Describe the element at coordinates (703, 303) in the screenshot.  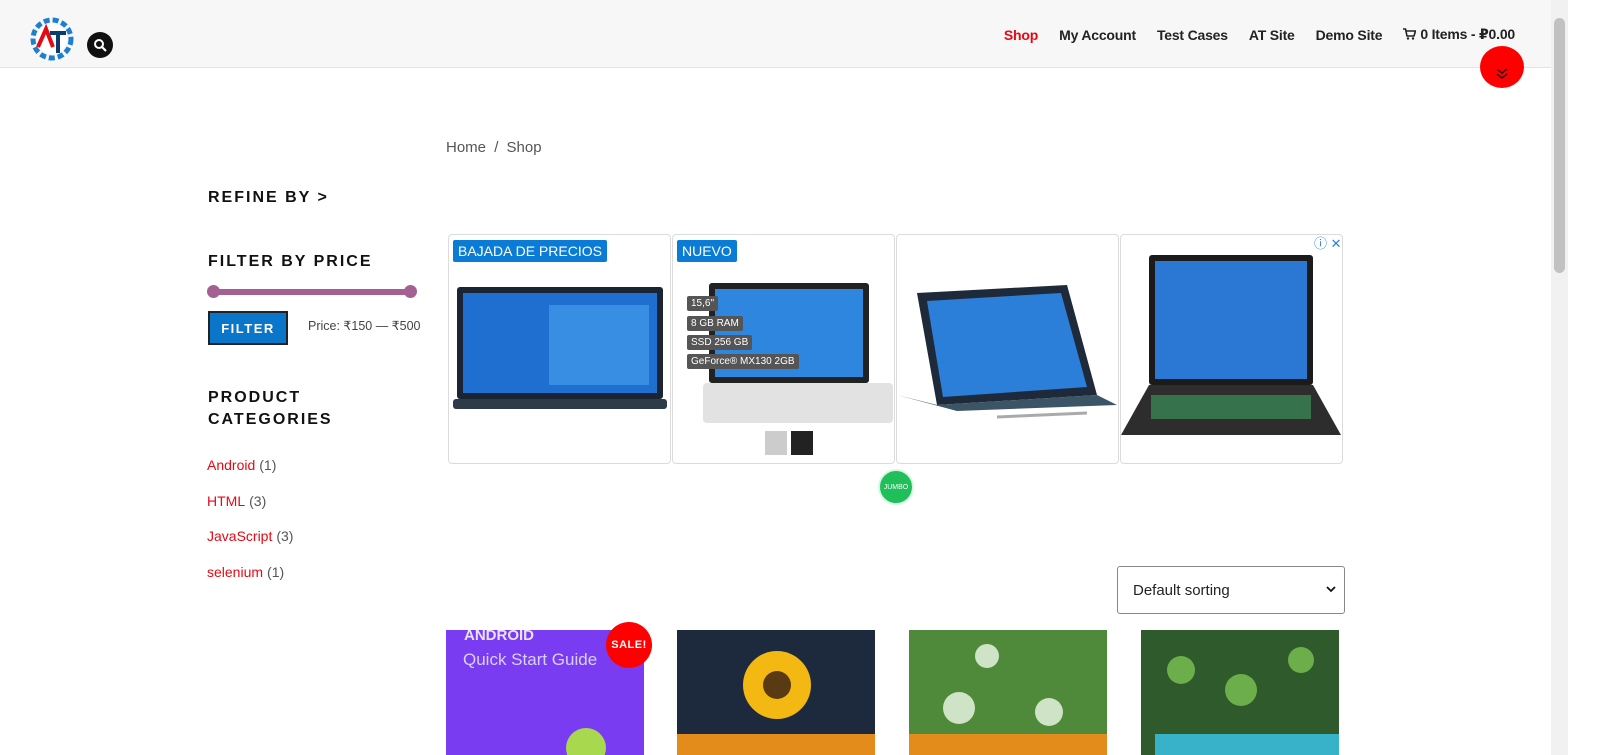
I see `ad-spec: 15,6"` at that location.